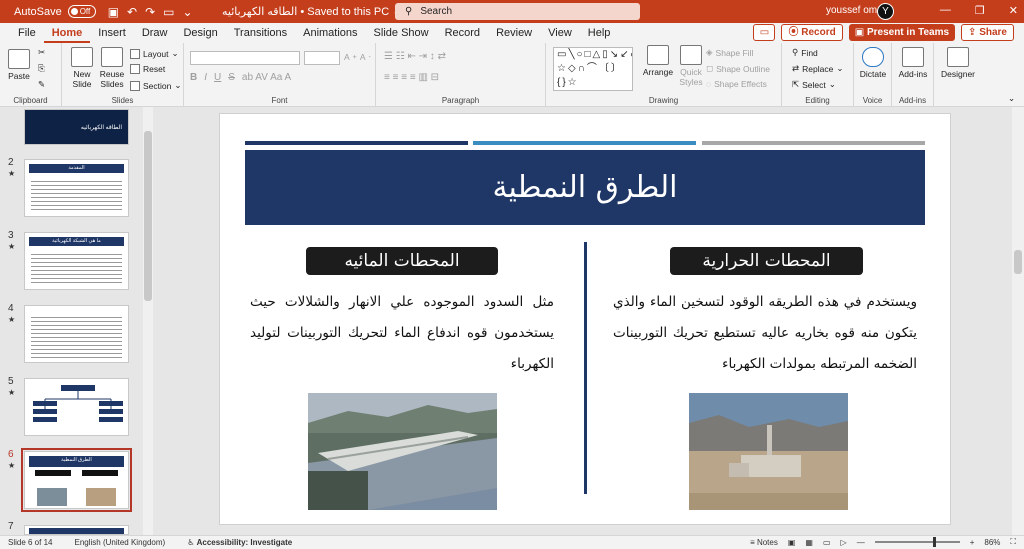 The image size is (1024, 549). I want to click on addins-button: Add-ins, so click(913, 63).